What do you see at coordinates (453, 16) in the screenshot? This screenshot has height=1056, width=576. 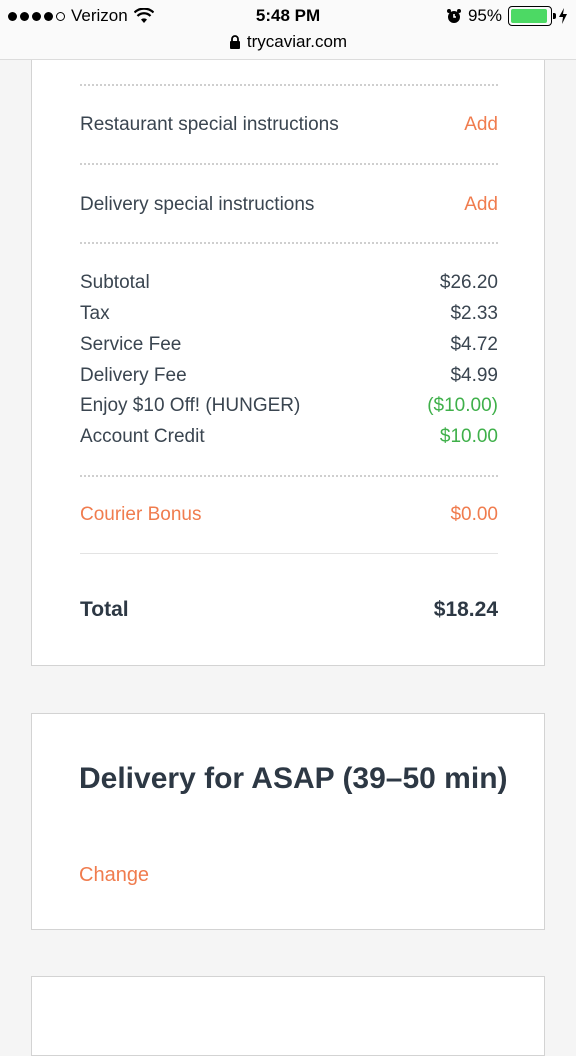 I see `alarm-icon` at bounding box center [453, 16].